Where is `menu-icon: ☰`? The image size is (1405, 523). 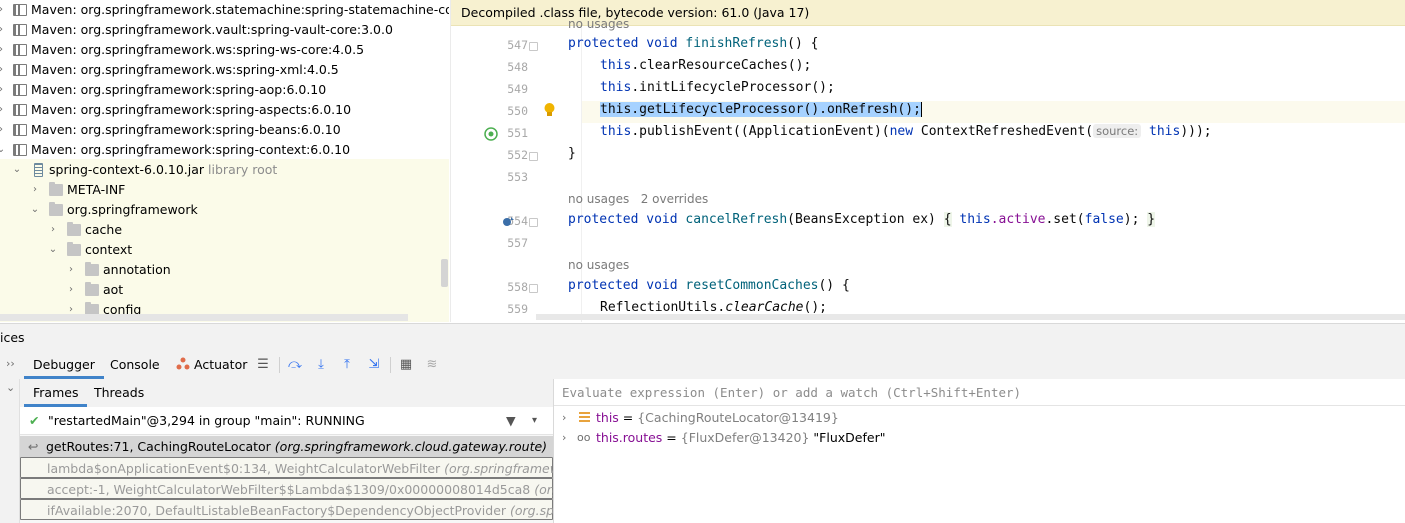 menu-icon: ☰ is located at coordinates (263, 365).